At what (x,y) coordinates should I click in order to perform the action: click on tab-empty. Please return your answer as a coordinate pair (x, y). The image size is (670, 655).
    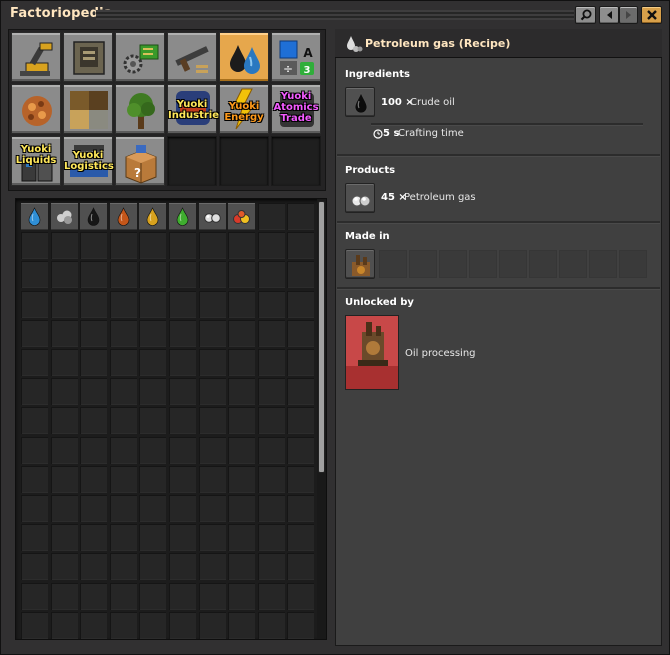
    Looking at the image, I should click on (244, 161).